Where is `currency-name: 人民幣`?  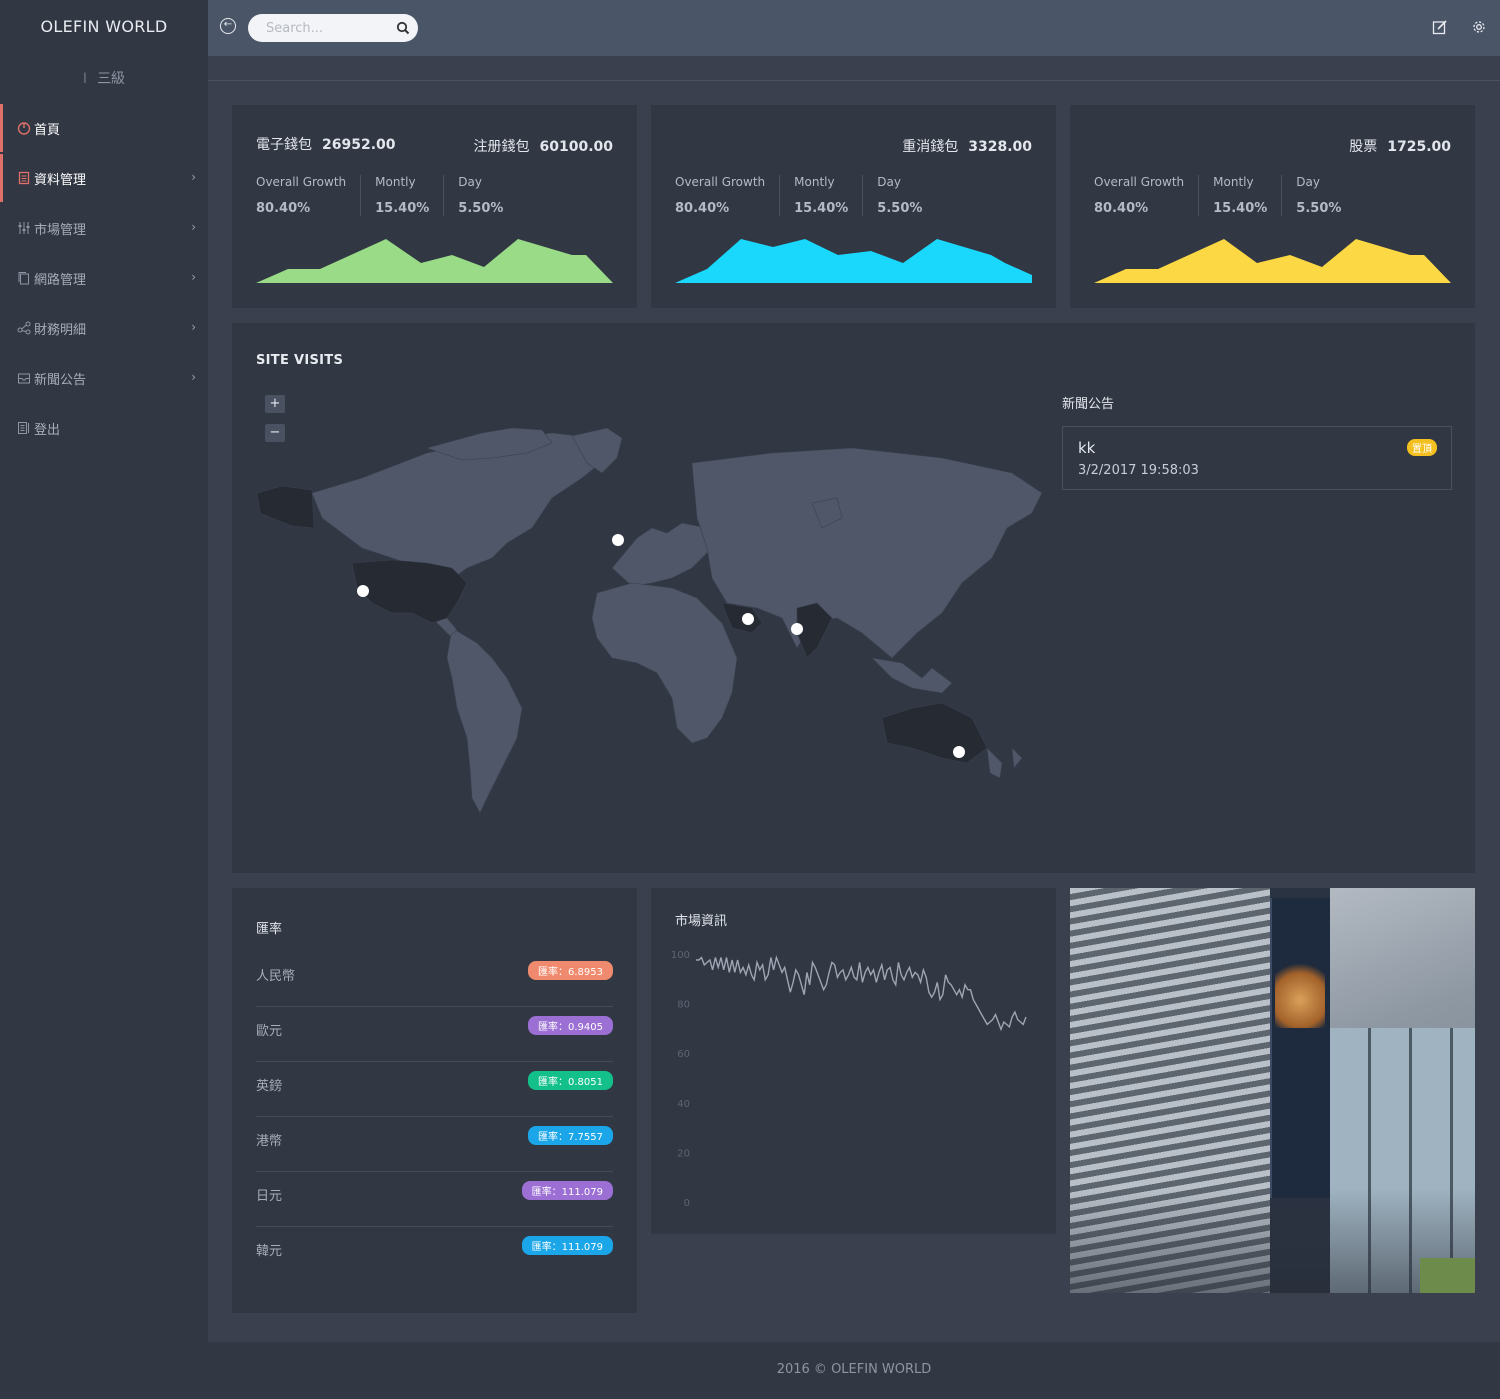
currency-name: 人民幣 is located at coordinates (276, 976).